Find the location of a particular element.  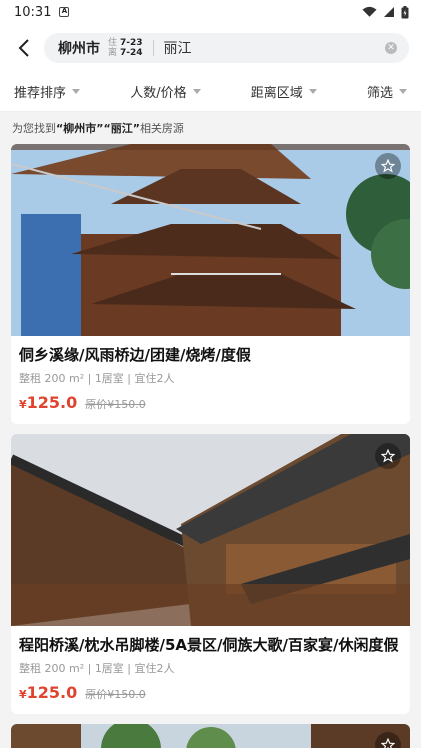

result-city: “柳州市” is located at coordinates (80, 128).